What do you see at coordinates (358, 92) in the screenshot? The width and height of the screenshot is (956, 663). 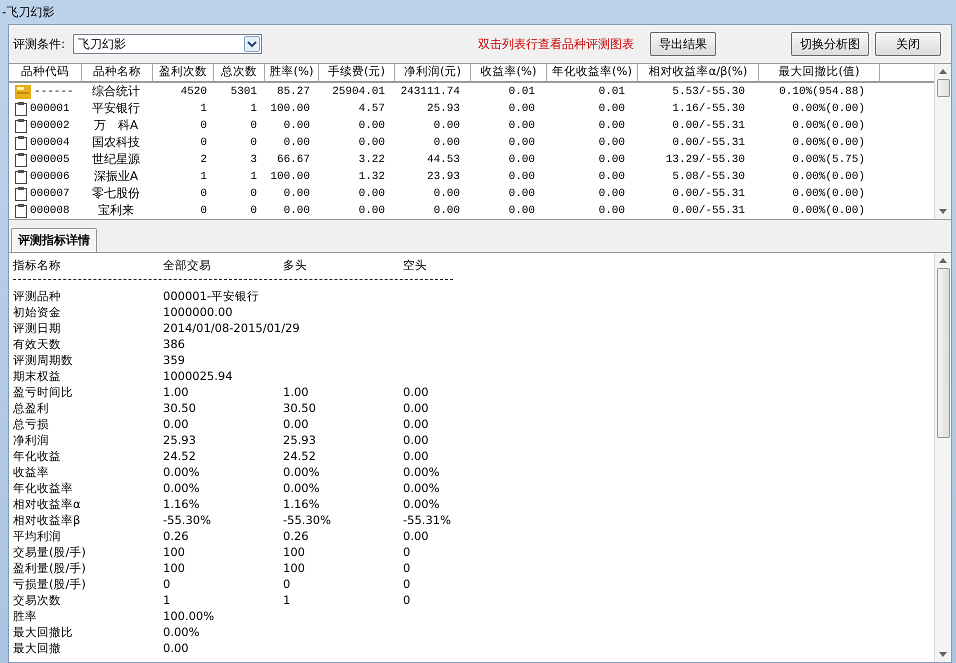 I see `table-cell: 25904.01` at bounding box center [358, 92].